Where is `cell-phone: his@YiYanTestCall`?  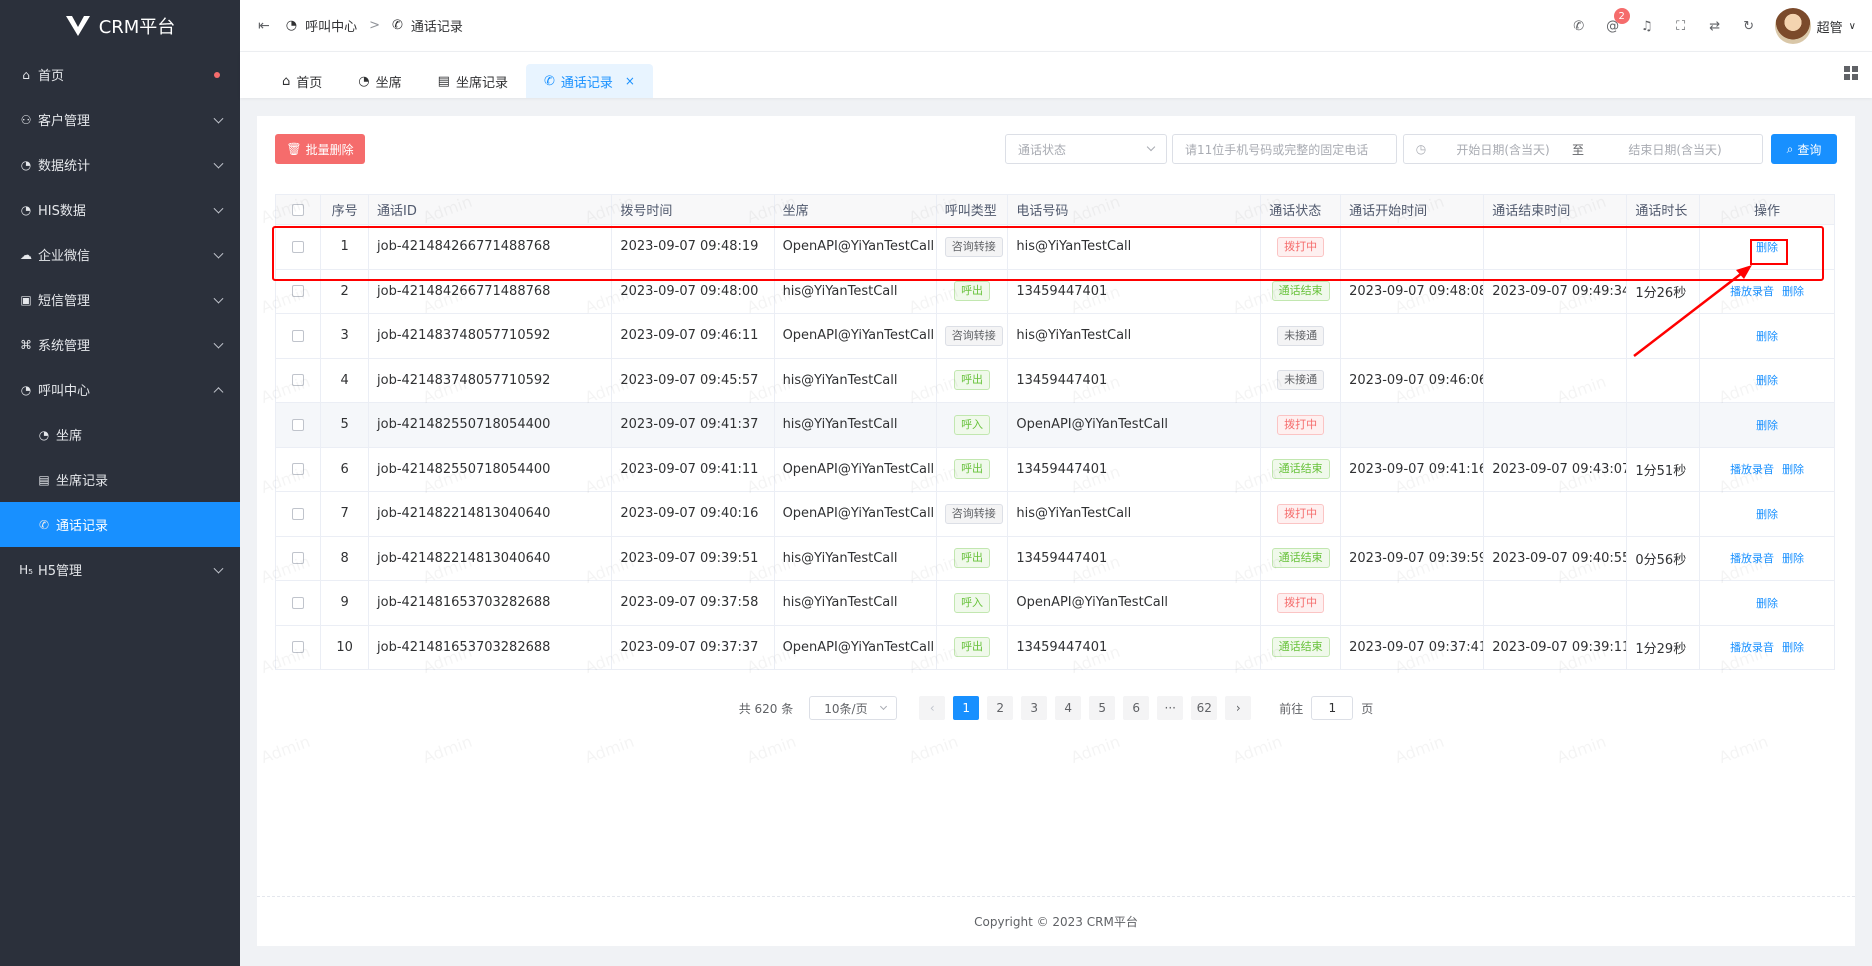 cell-phone: his@YiYanTestCall is located at coordinates (1134, 514).